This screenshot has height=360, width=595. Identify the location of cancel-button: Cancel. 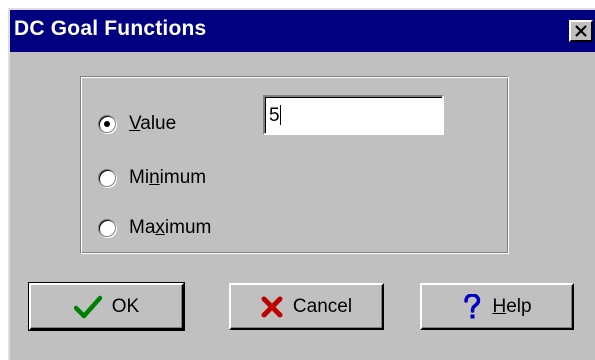
(306, 306).